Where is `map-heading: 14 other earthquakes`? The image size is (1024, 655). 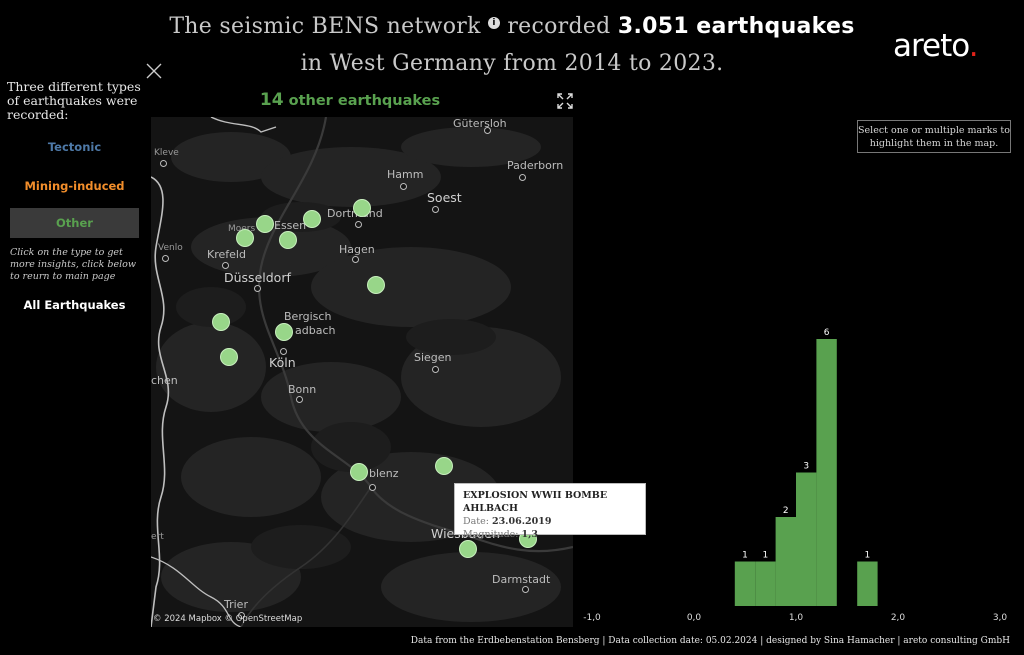
map-heading: 14 other earthquakes is located at coordinates (350, 100).